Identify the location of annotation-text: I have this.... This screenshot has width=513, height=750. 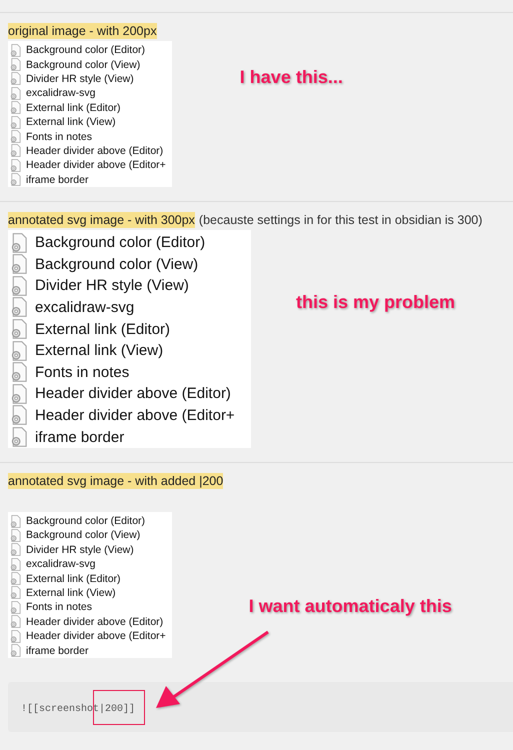
(291, 77).